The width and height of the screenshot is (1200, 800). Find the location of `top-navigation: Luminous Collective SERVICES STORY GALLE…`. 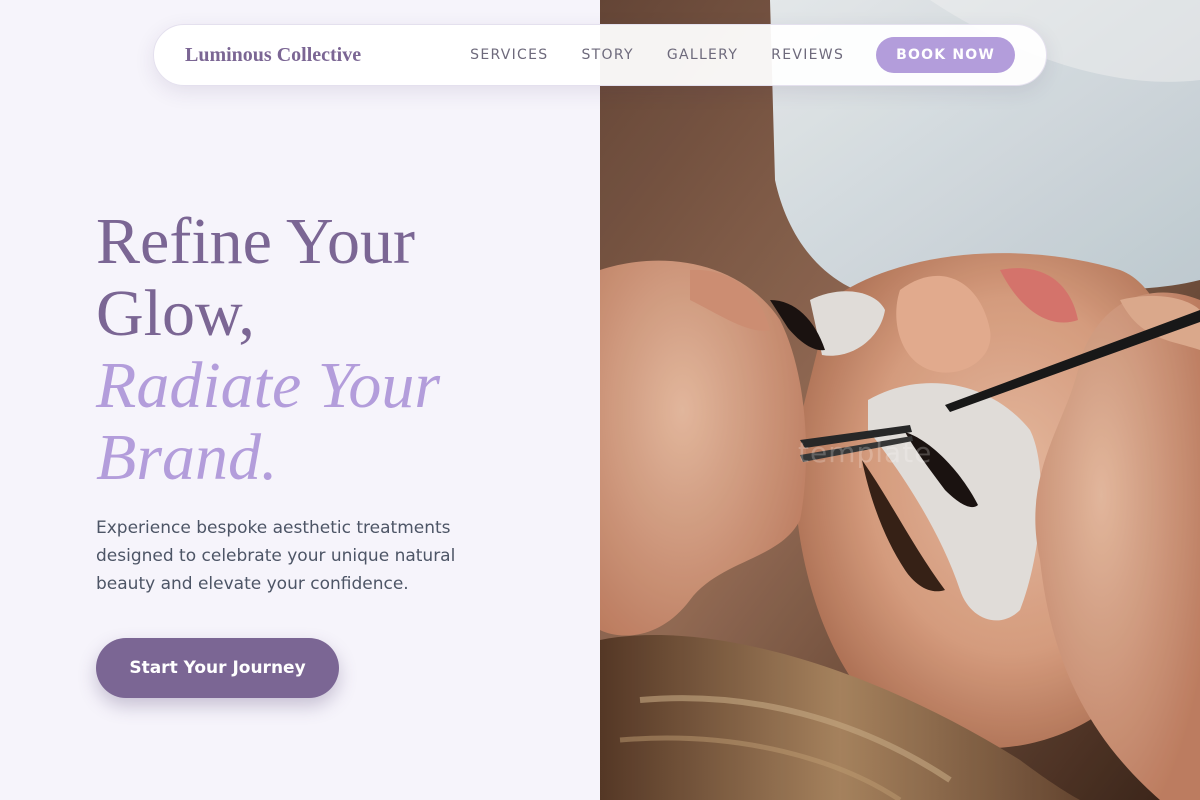

top-navigation: Luminous Collective SERVICES STORY GALLE… is located at coordinates (600, 55).